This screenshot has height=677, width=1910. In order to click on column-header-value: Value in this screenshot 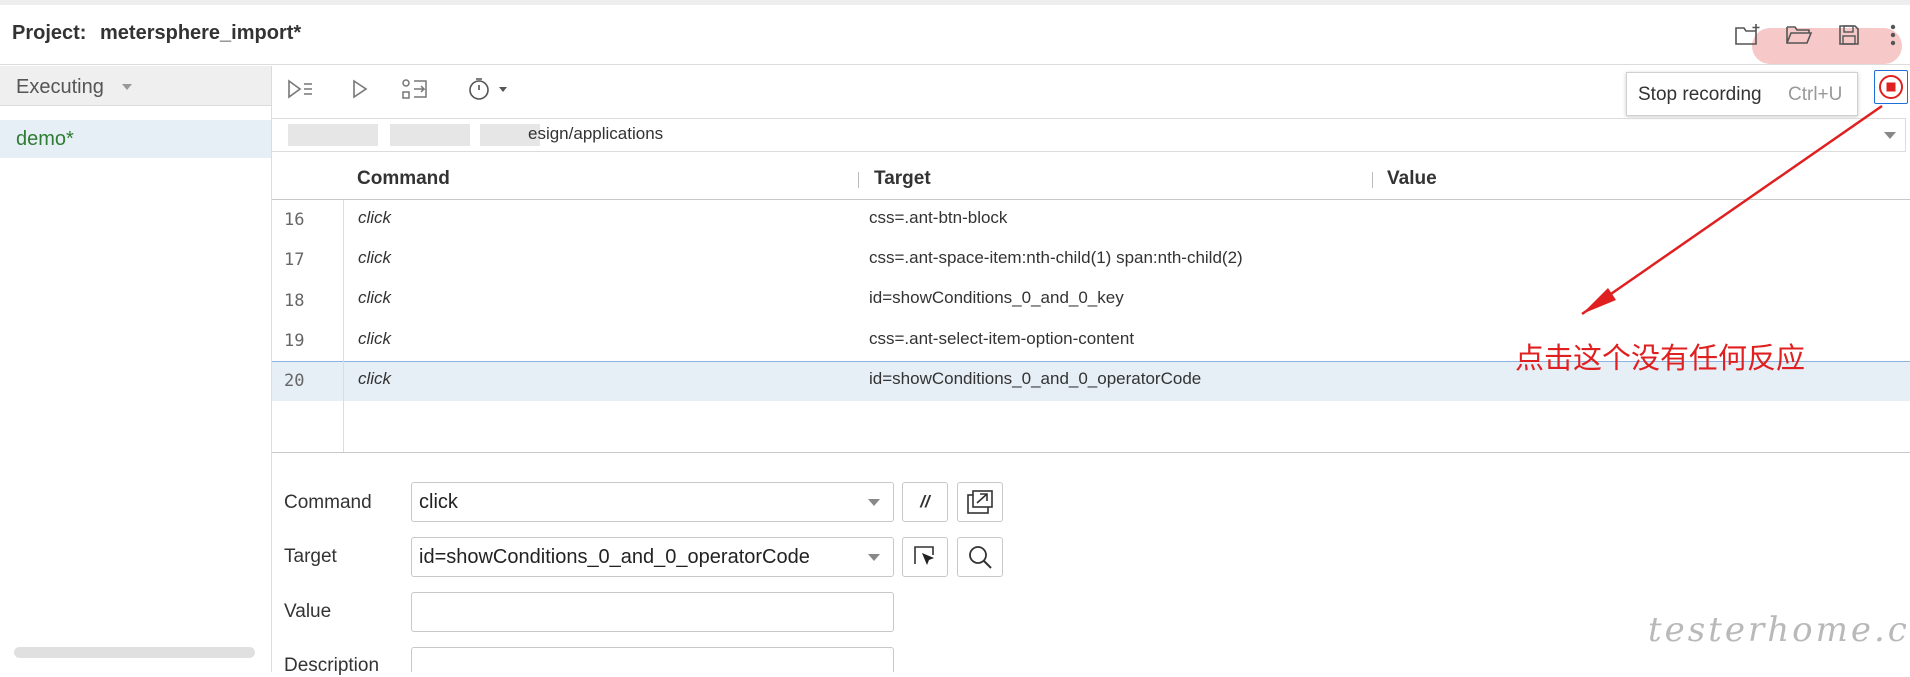, I will do `click(1412, 178)`.